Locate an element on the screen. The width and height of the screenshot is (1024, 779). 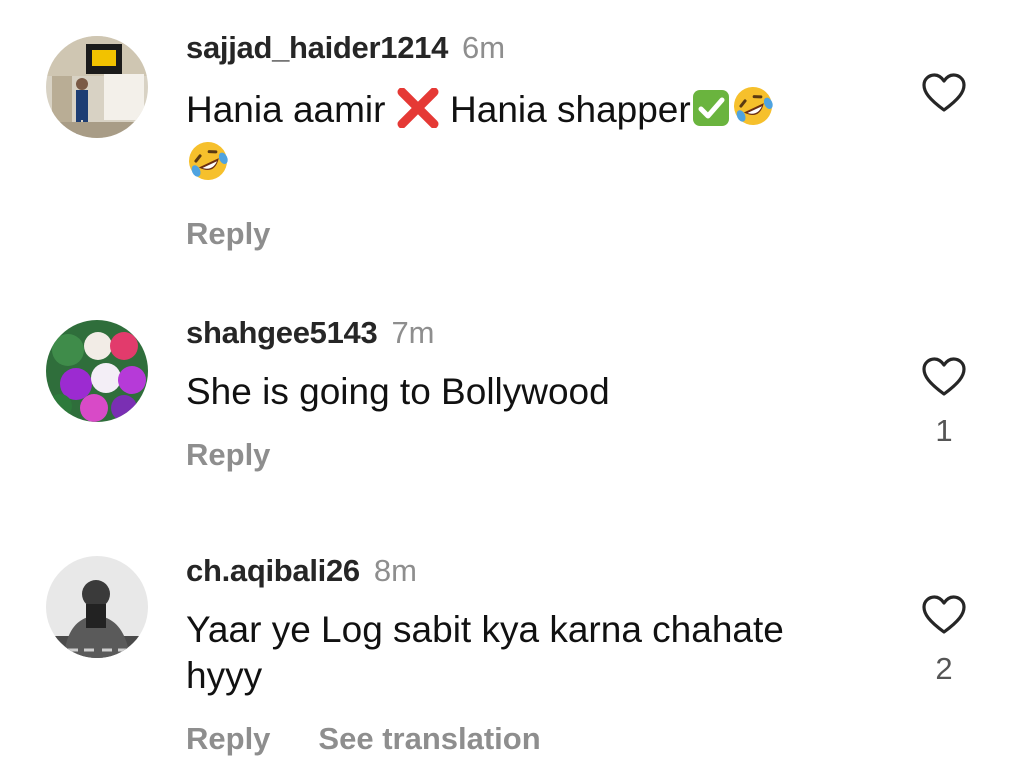
comment-text: Yaar ye Log sabit kya karna chahate hyyy is located at coordinates (485, 652).